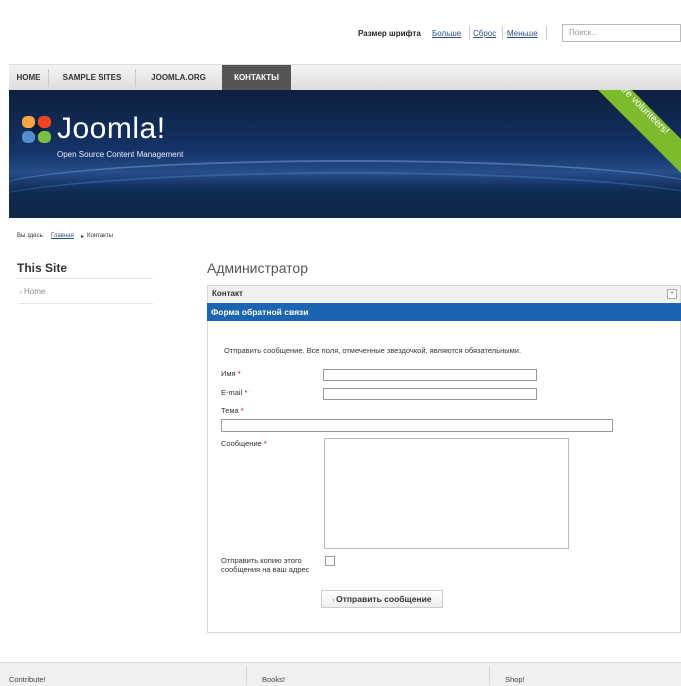  I want to click on logo-tagline: Open Source Content Management, so click(120, 154).